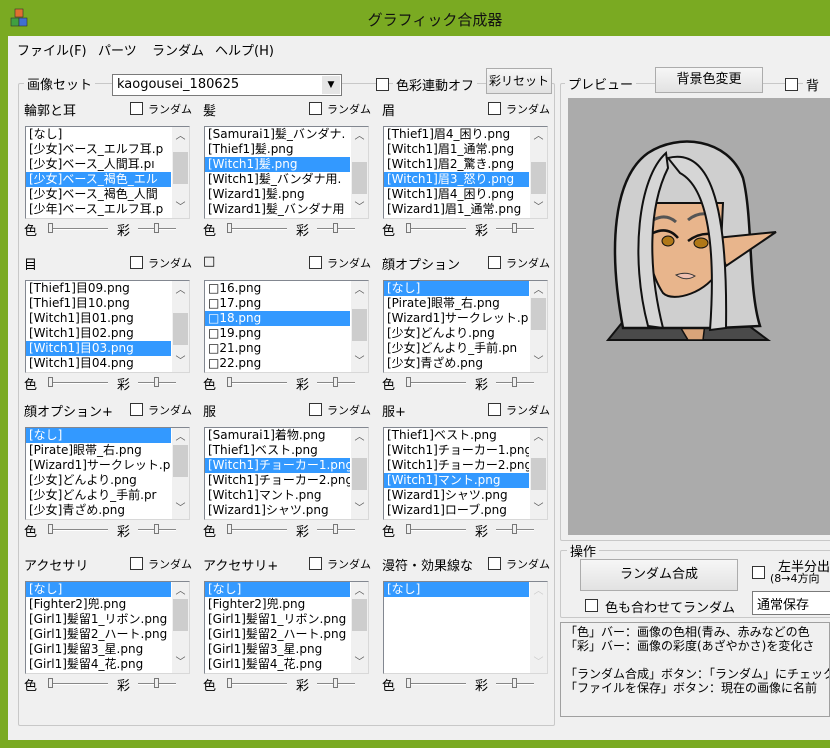  What do you see at coordinates (456, 348) in the screenshot?
I see `list-item: [少女]どんより_手前.pn` at bounding box center [456, 348].